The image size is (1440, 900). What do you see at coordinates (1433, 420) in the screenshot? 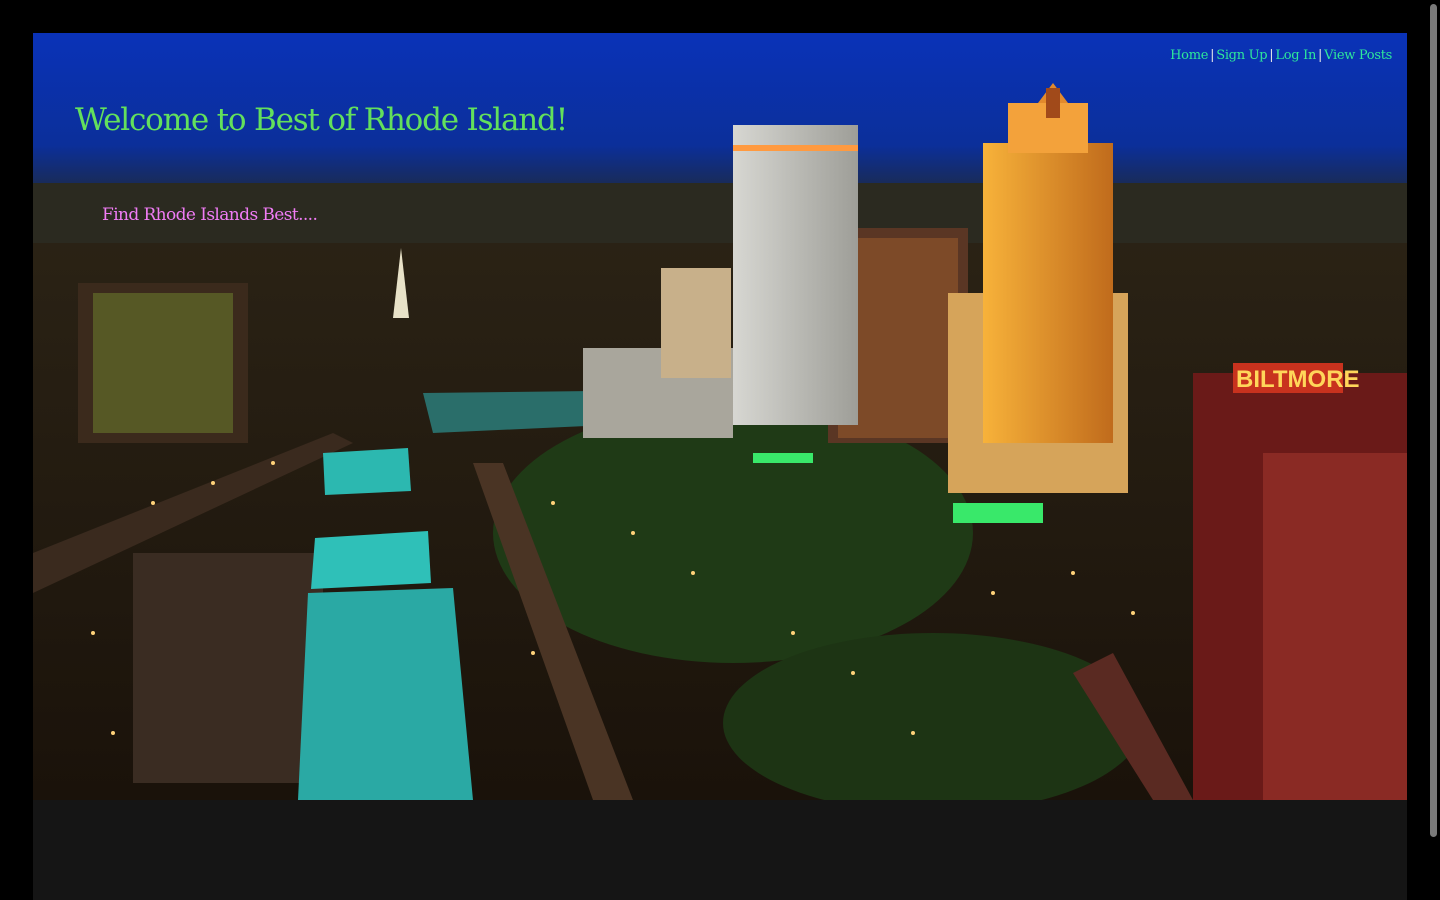
I see `scrollbar-thumb` at bounding box center [1433, 420].